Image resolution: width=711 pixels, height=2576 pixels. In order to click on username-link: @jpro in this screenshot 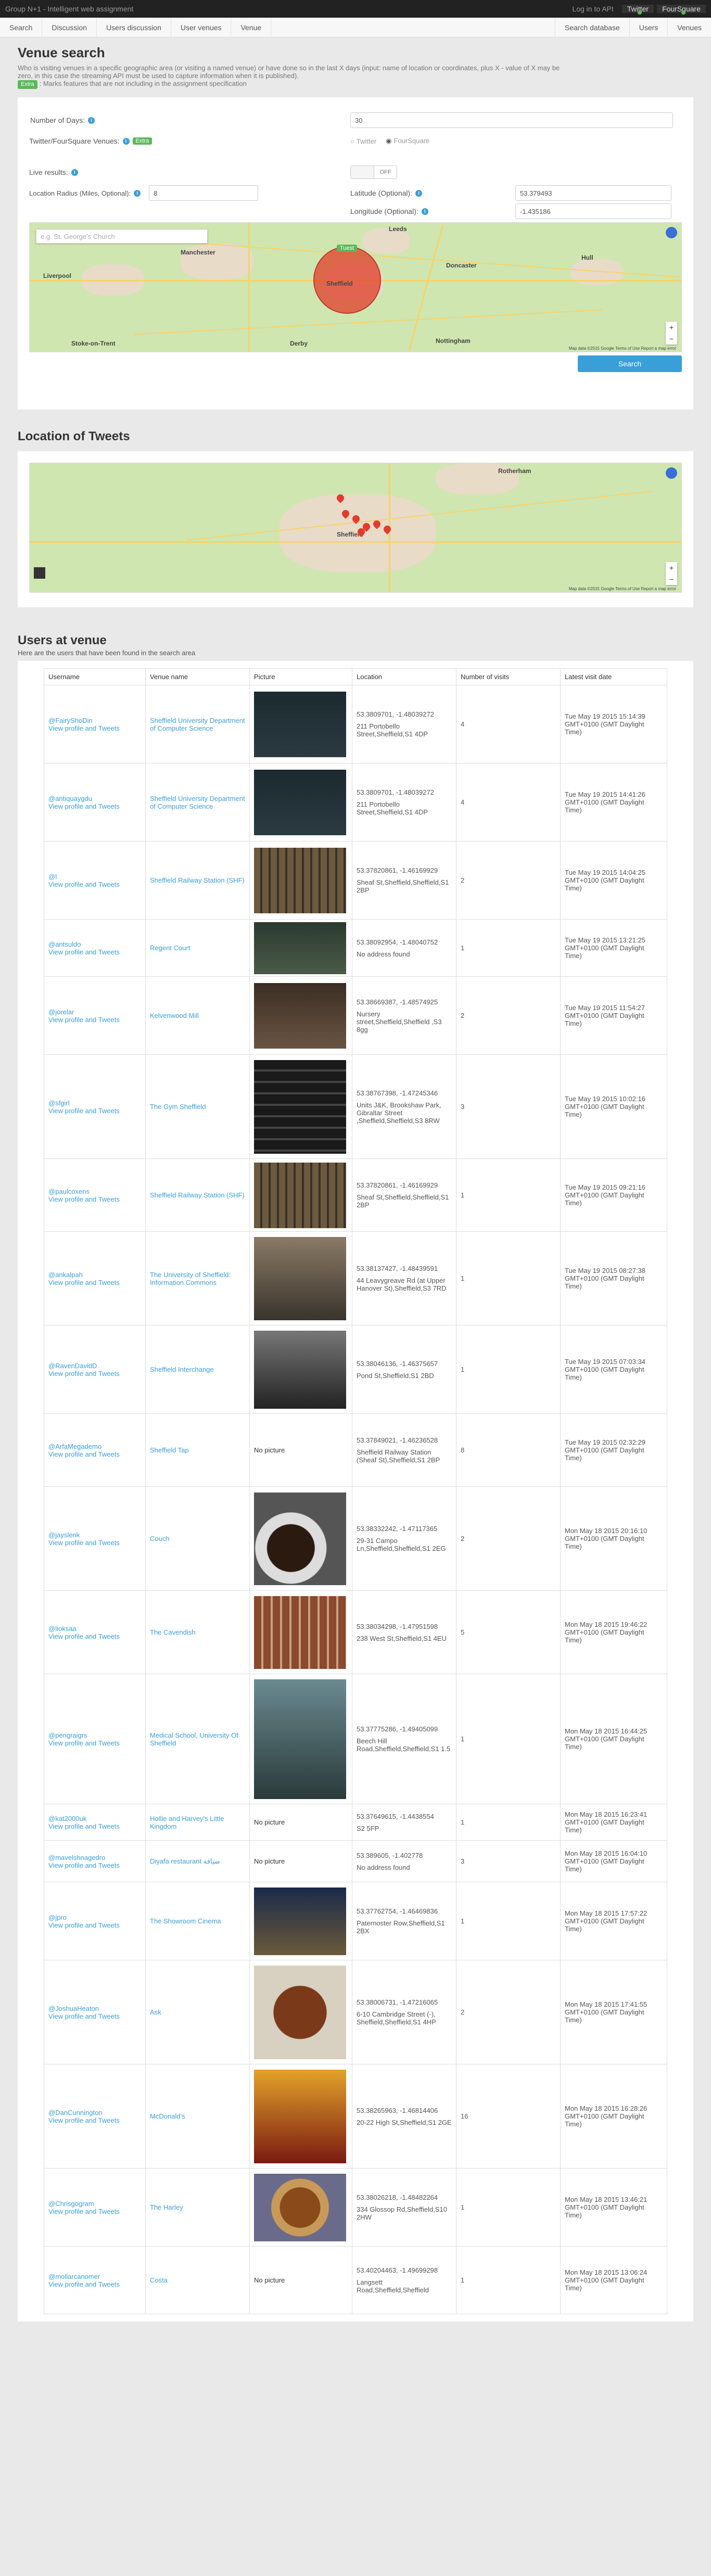, I will do `click(94, 1917)`.